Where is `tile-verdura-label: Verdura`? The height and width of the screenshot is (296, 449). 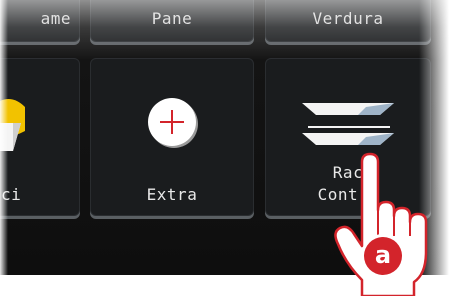
tile-verdura-label: Verdura is located at coordinates (348, 18).